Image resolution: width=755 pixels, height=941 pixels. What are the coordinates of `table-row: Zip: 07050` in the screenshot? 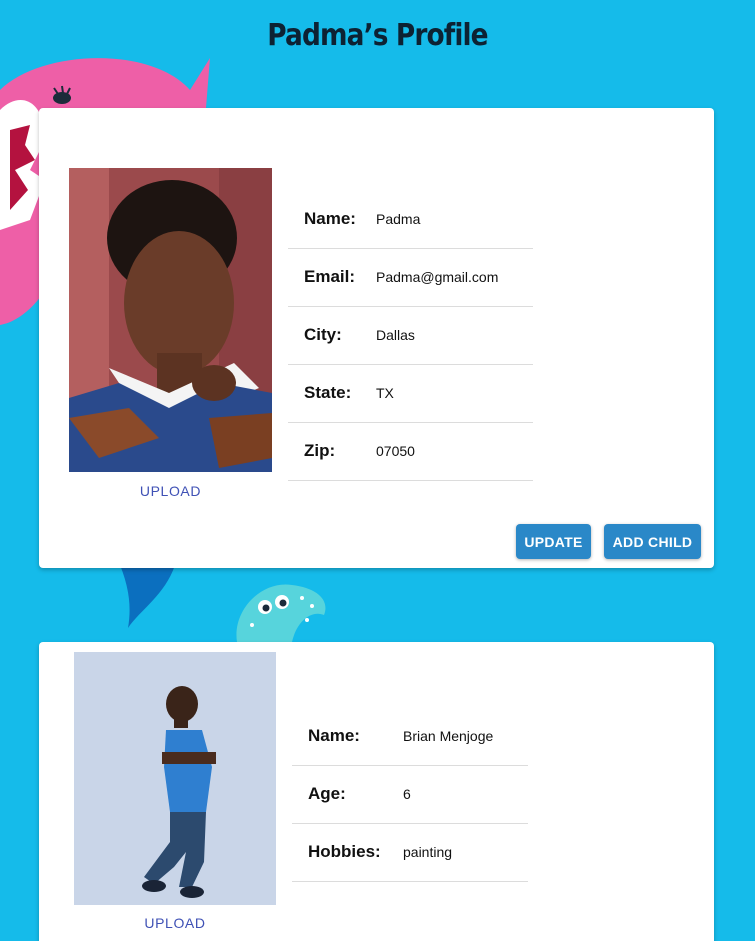 It's located at (410, 451).